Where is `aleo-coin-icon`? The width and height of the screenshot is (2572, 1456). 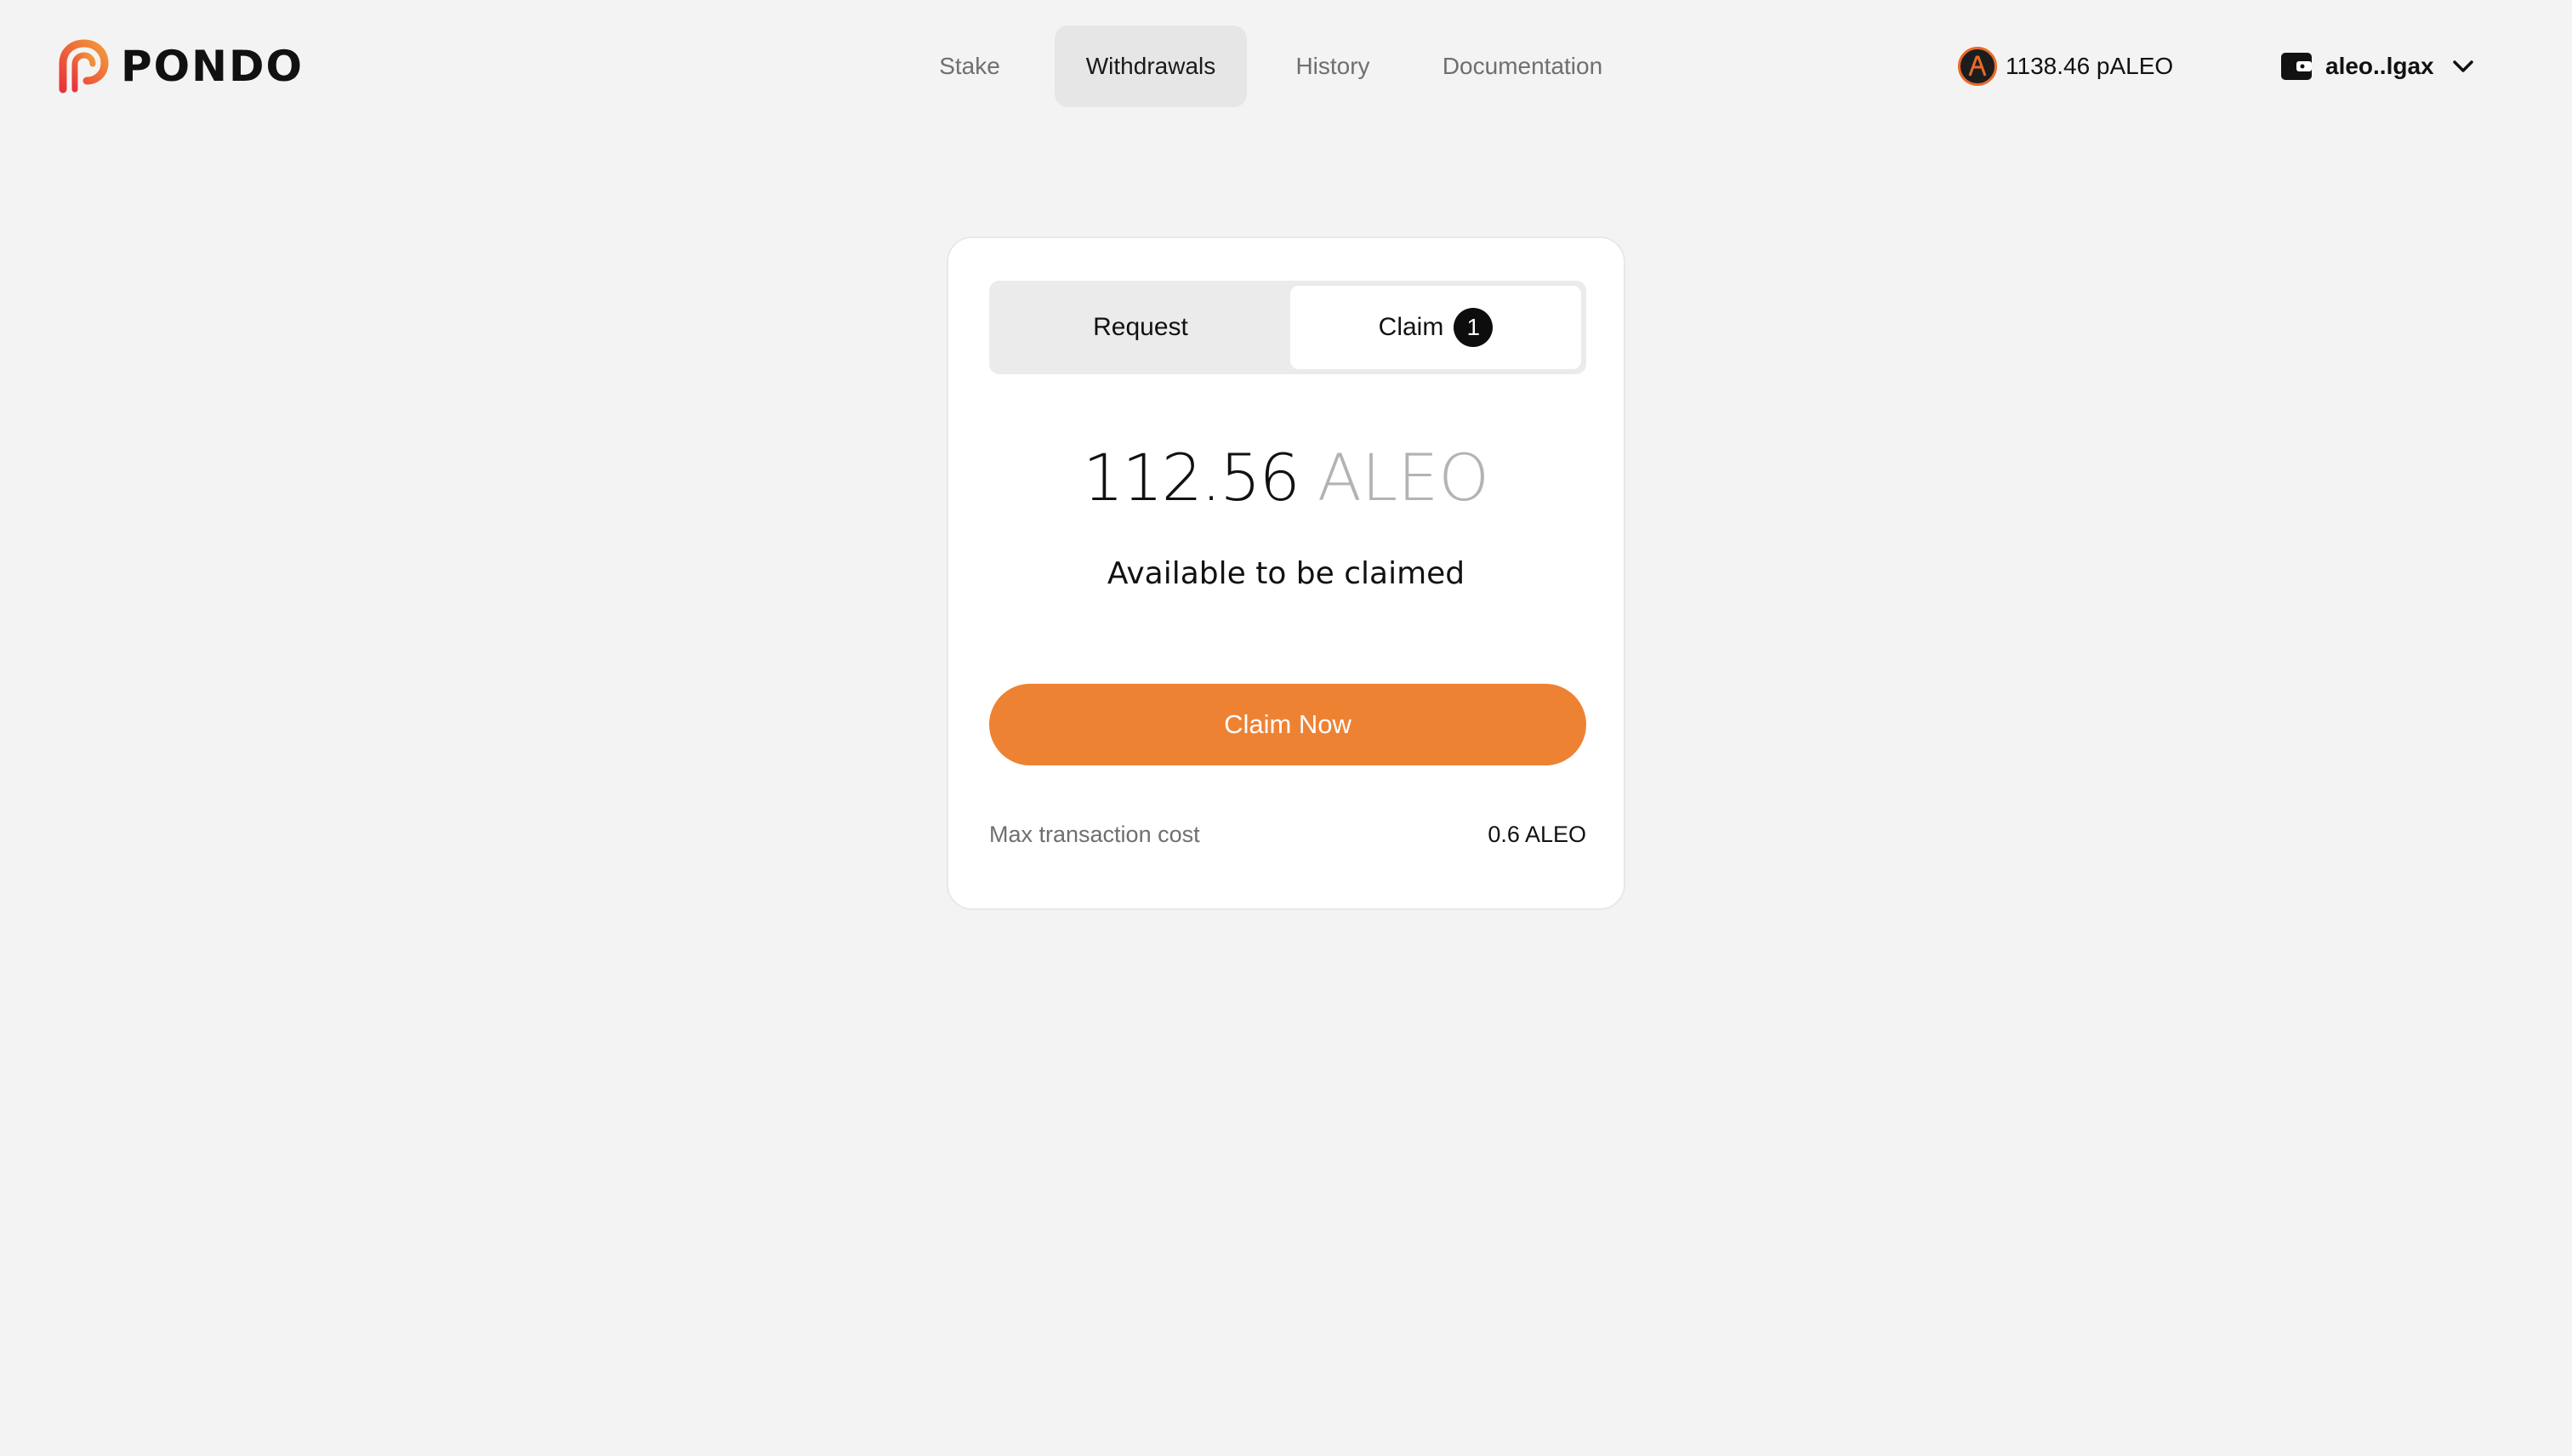 aleo-coin-icon is located at coordinates (1977, 66).